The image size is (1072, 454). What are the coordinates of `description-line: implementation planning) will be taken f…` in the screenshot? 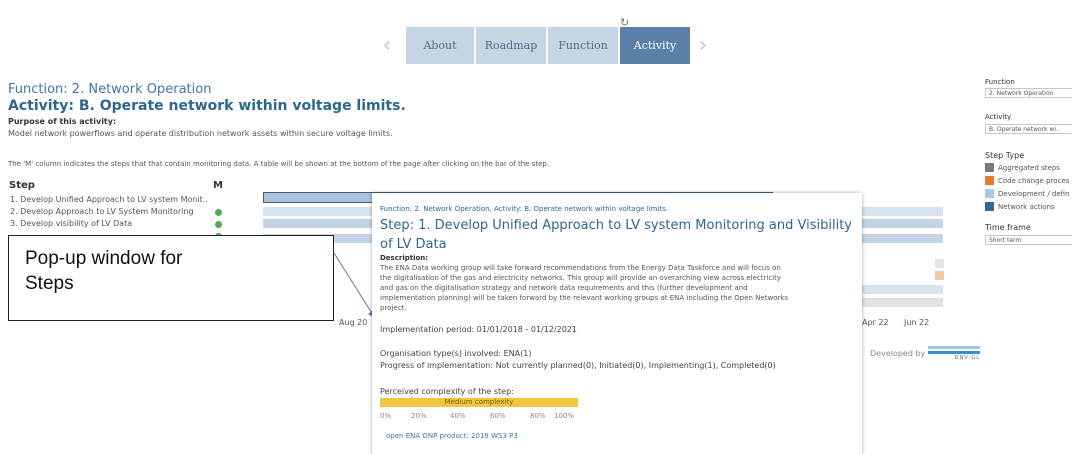 It's located at (584, 298).